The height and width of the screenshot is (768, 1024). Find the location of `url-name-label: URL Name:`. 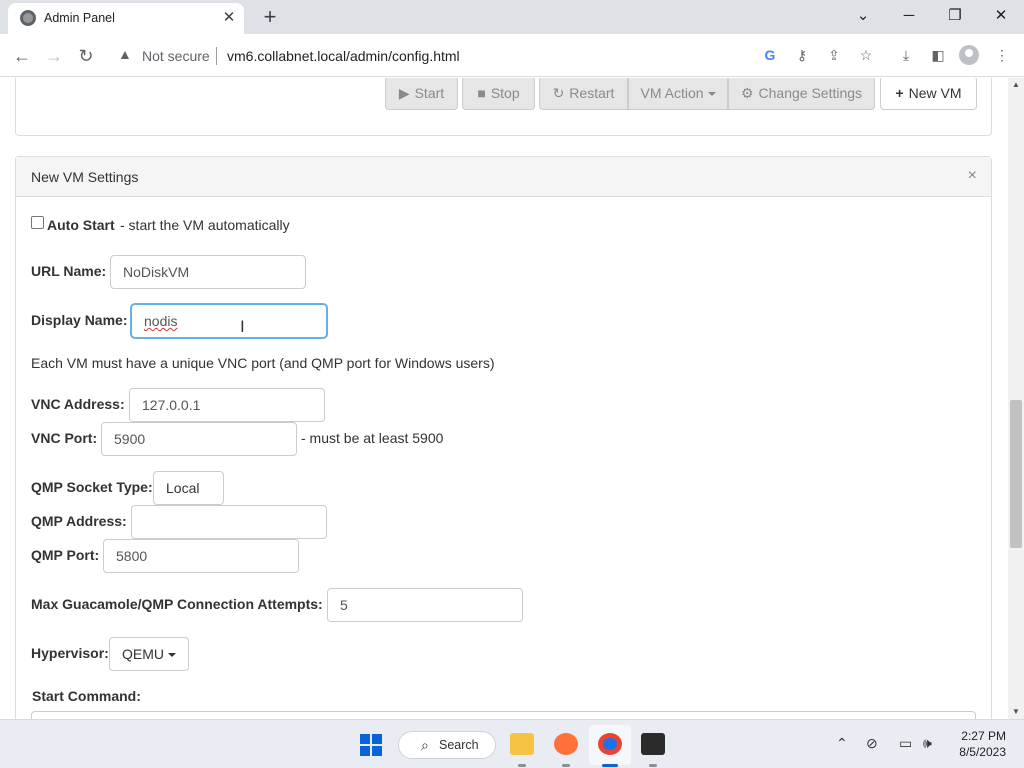

url-name-label: URL Name: is located at coordinates (69, 271).